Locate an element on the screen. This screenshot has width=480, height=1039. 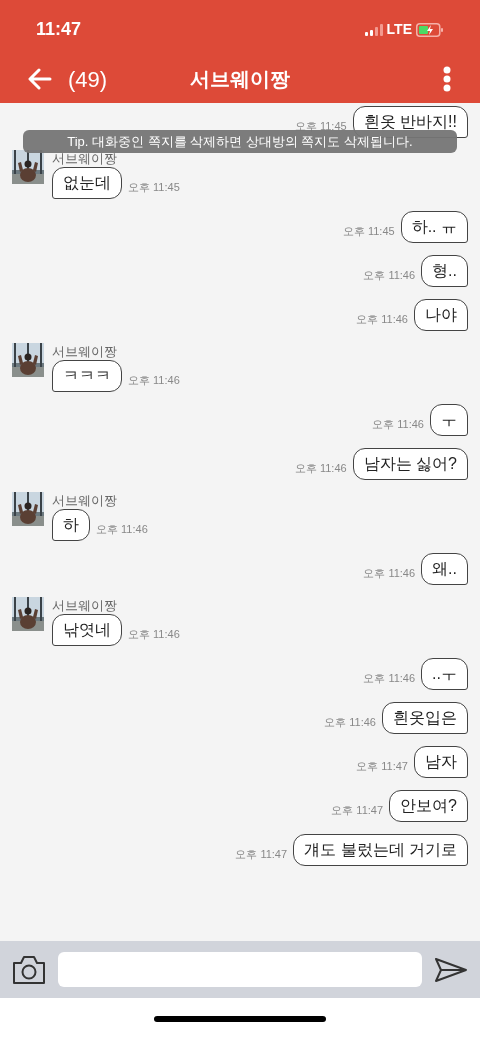
status-time: 11:47 is located at coordinates (59, 29).